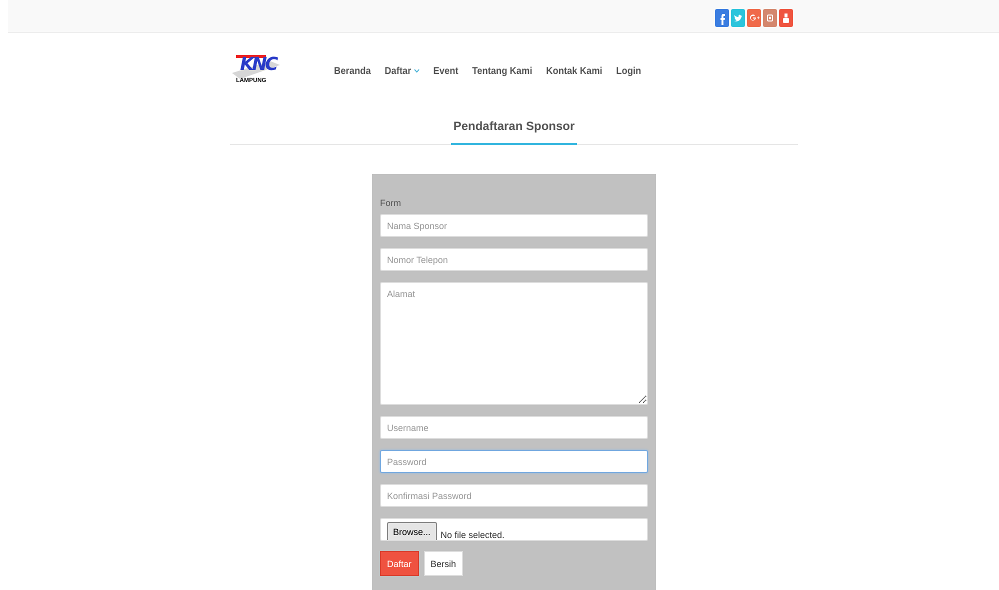 The height and width of the screenshot is (590, 999). Describe the element at coordinates (399, 563) in the screenshot. I see `submit-button: Daftar` at that location.